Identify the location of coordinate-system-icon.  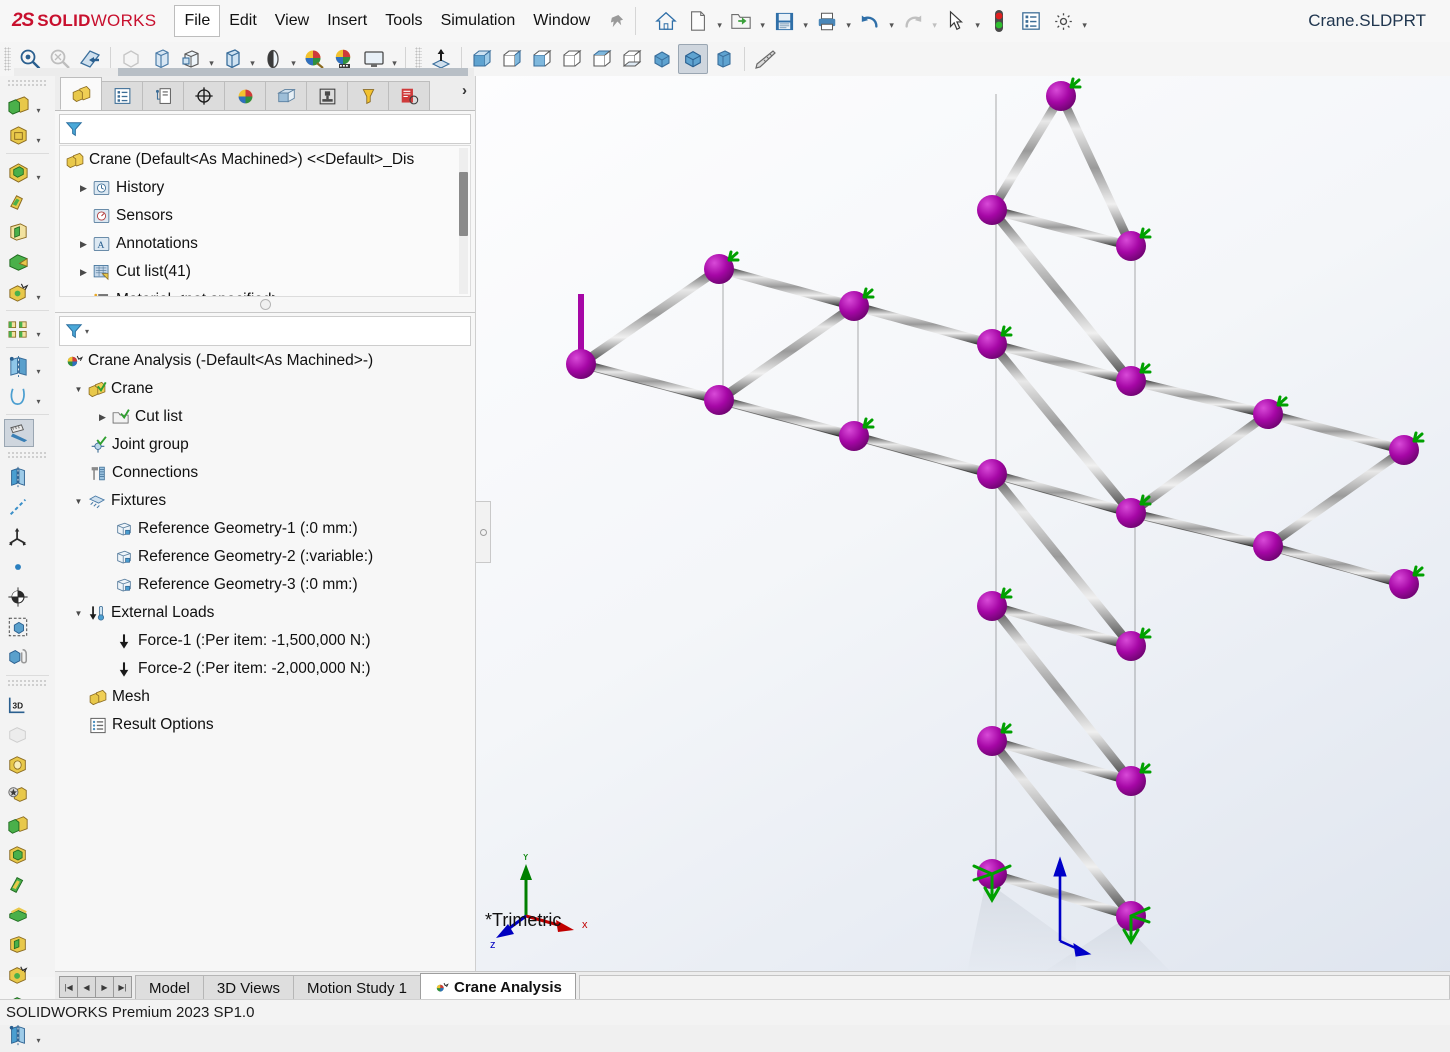
(27, 537).